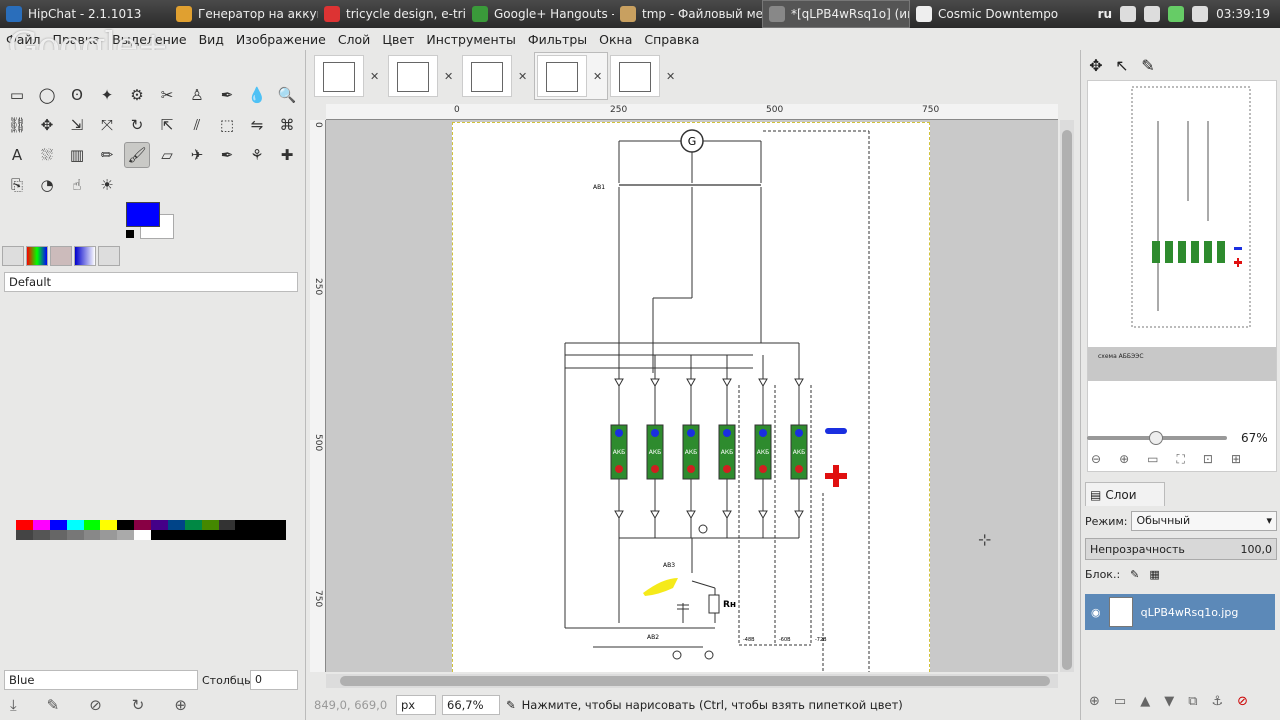  Describe the element at coordinates (130, 234) in the screenshot. I see `default-colors-icon` at that location.